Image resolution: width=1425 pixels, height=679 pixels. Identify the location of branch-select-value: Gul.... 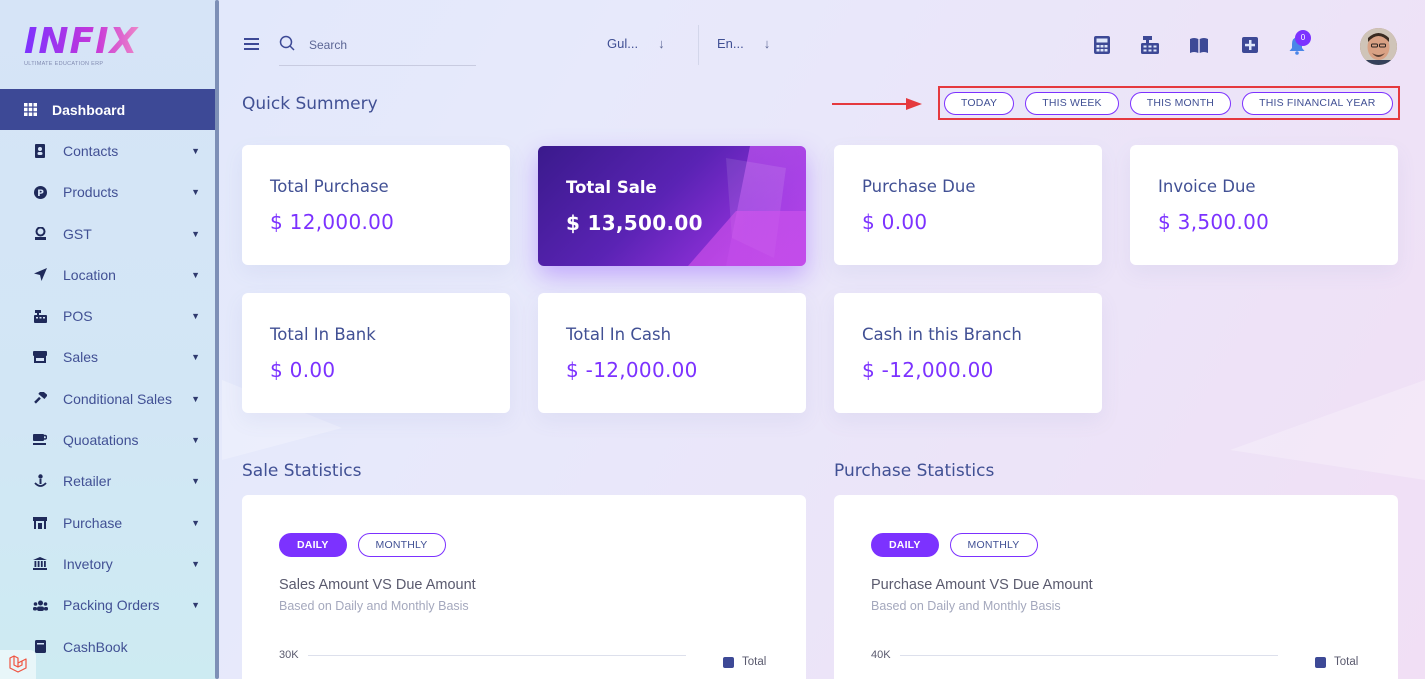
(623, 43).